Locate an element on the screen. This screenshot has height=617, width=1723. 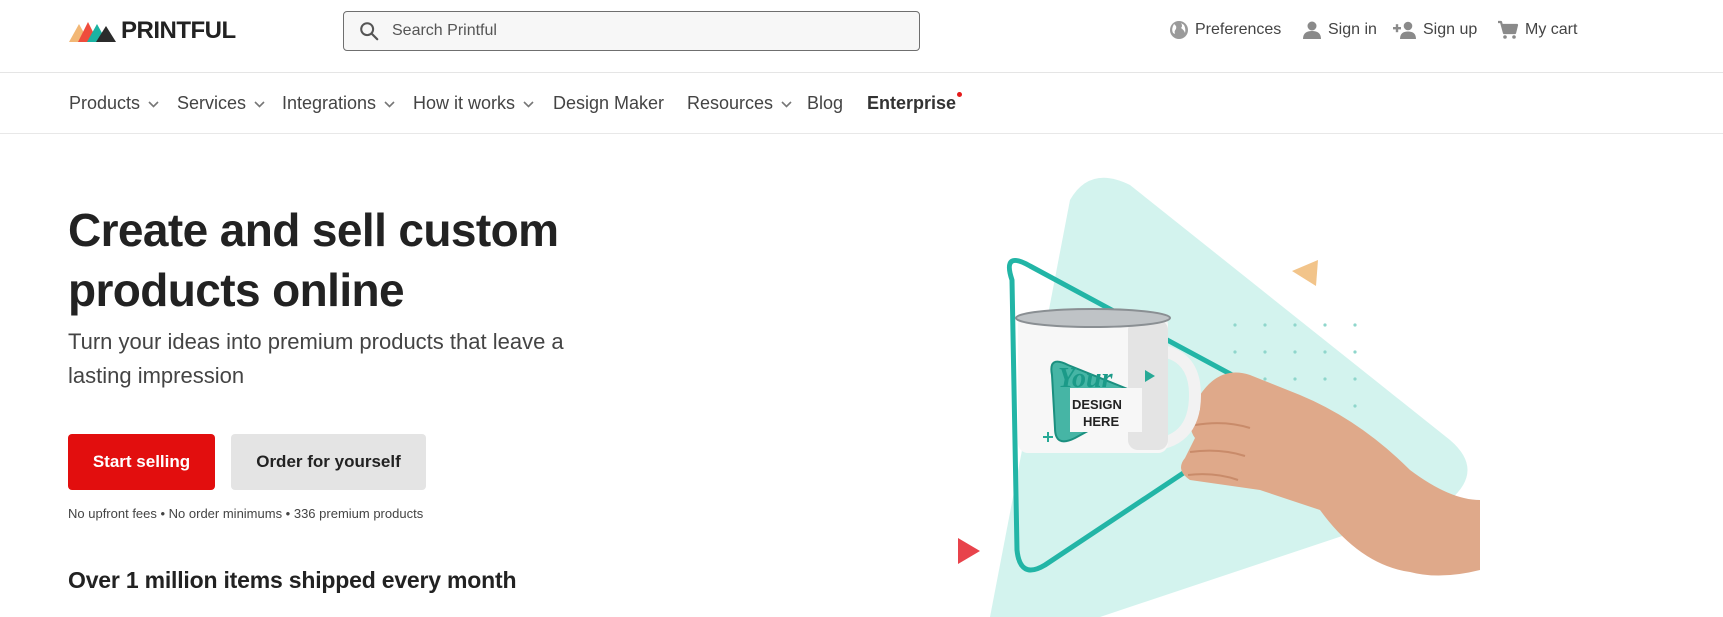
top-header: PRINTFUL Preferences Sign in Sign up is located at coordinates (861, 36).